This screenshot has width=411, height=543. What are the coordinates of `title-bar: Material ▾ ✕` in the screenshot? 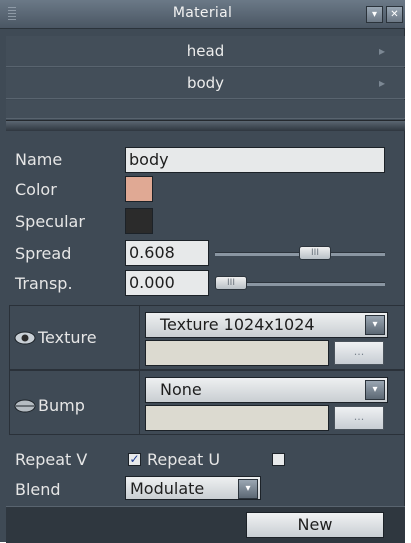 It's located at (202, 14).